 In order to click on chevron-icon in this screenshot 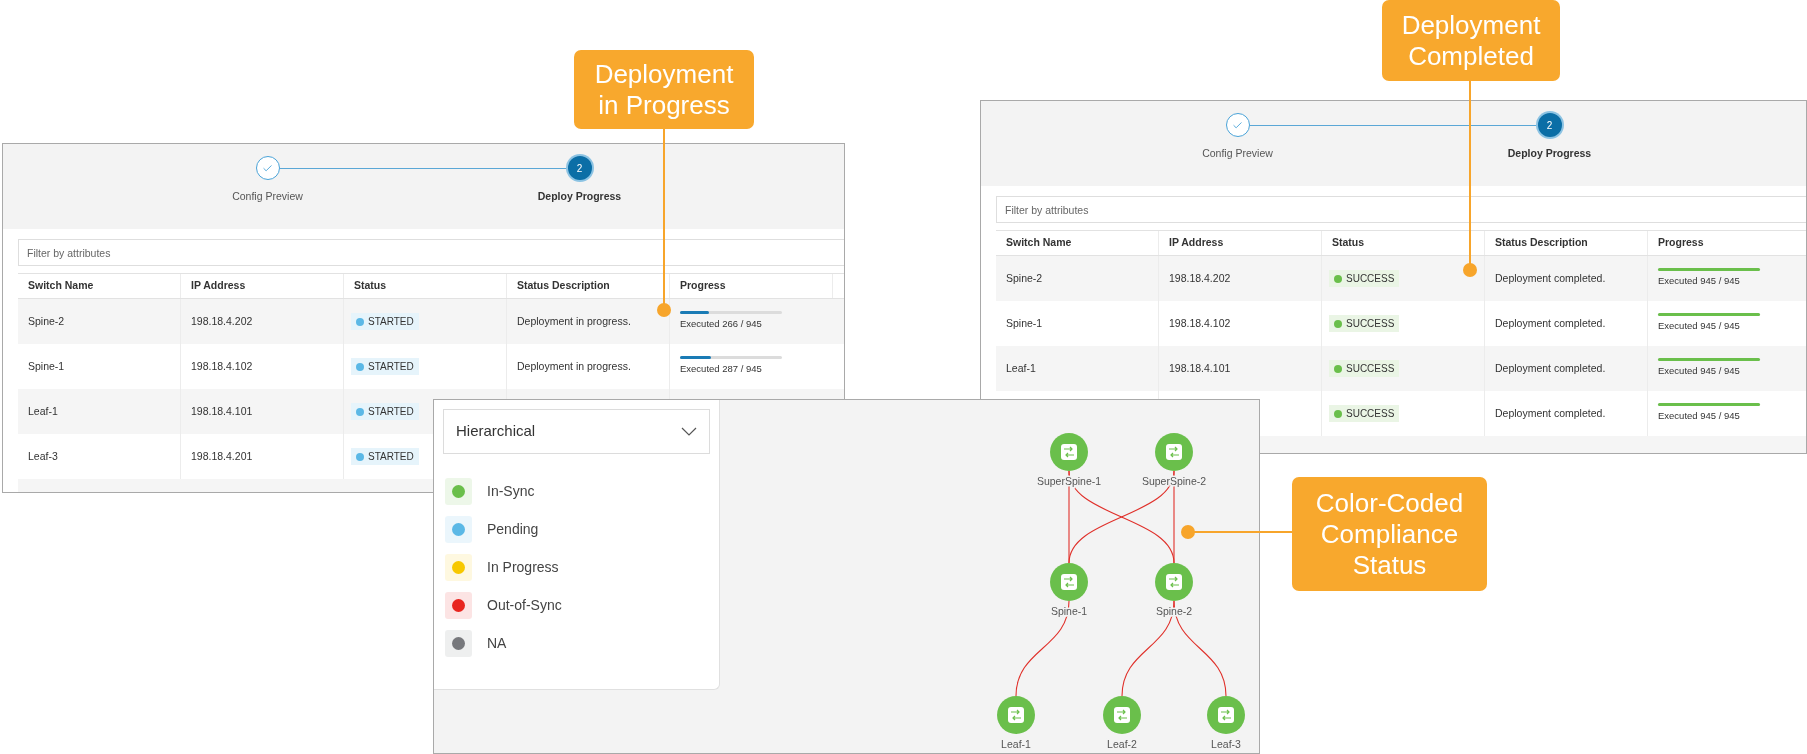, I will do `click(689, 431)`.